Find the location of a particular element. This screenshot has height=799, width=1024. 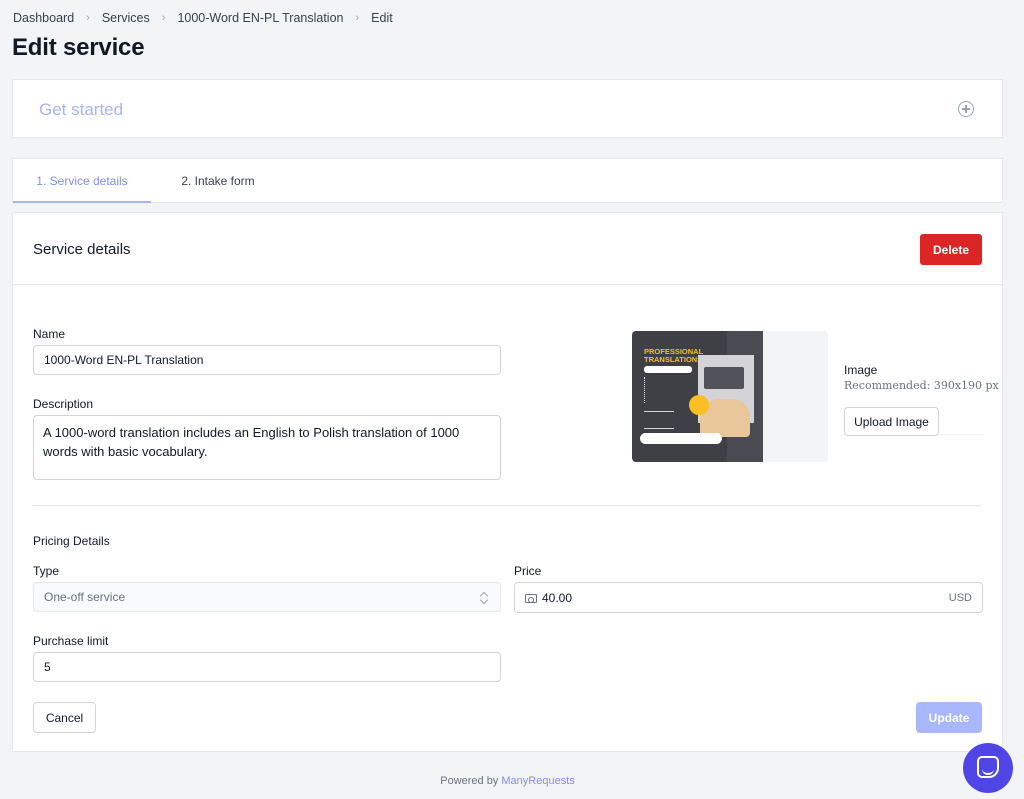

update-button: Update is located at coordinates (949, 717).